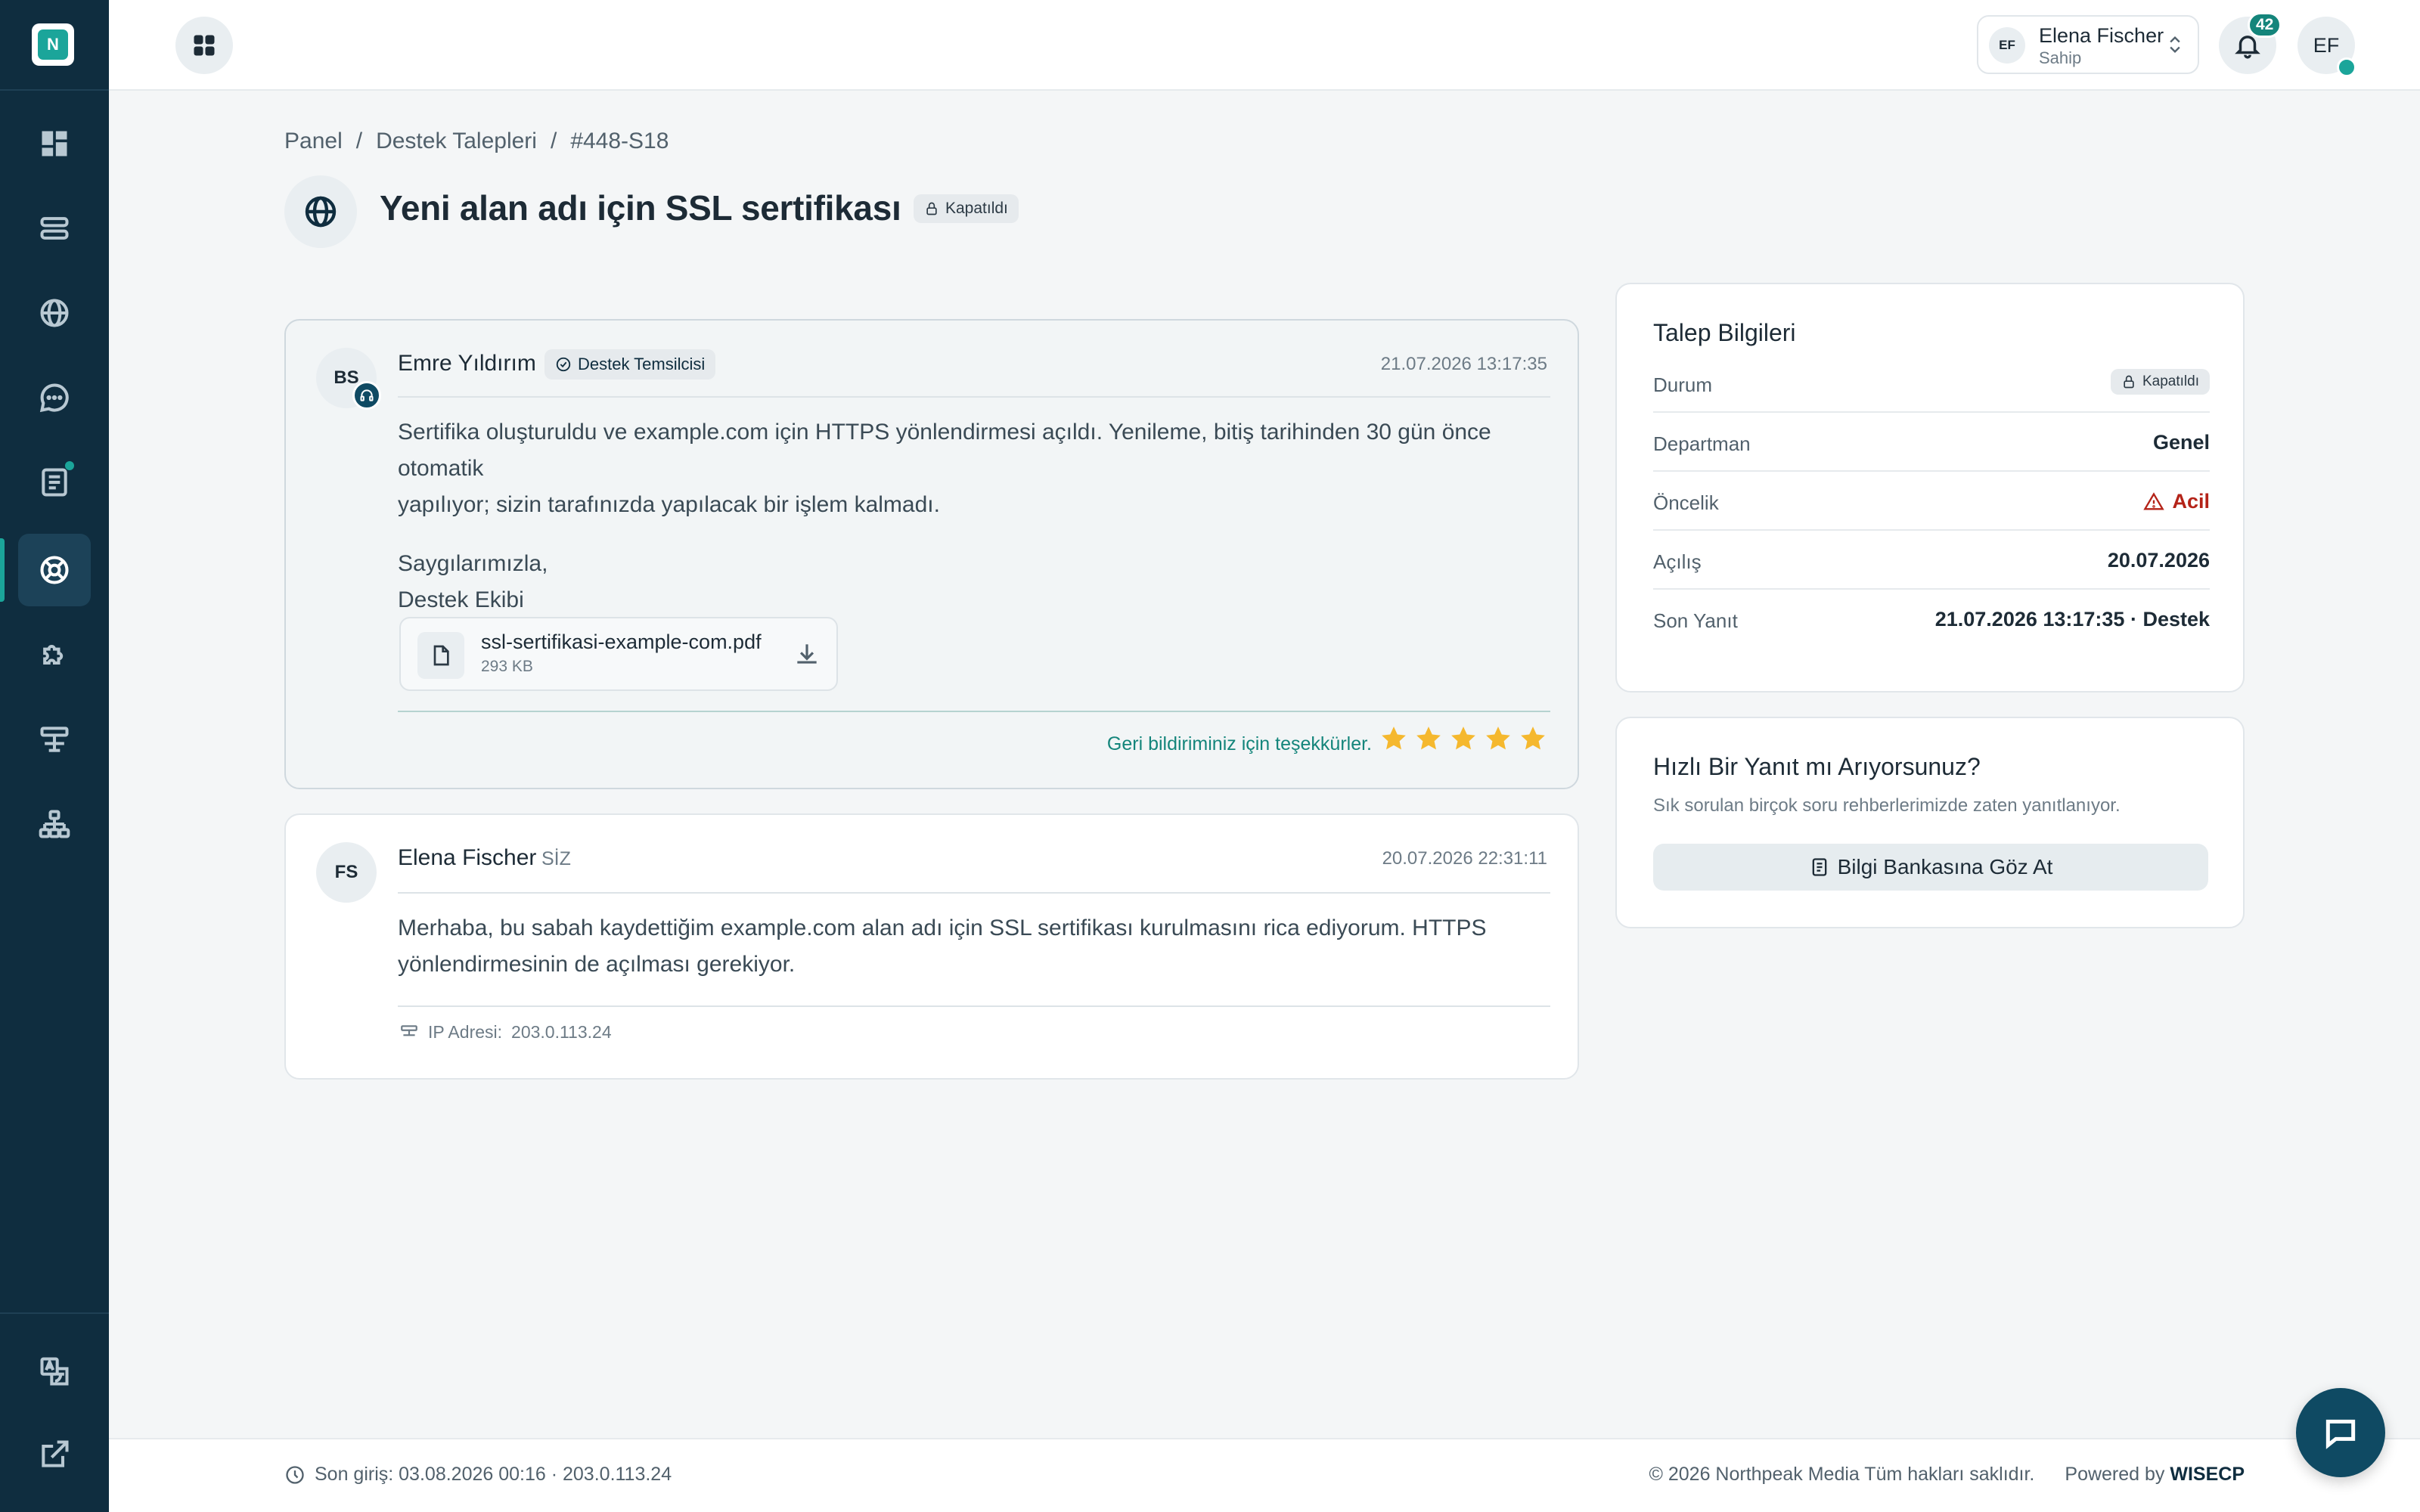  I want to click on attachment-size: 293 KB, so click(507, 666).